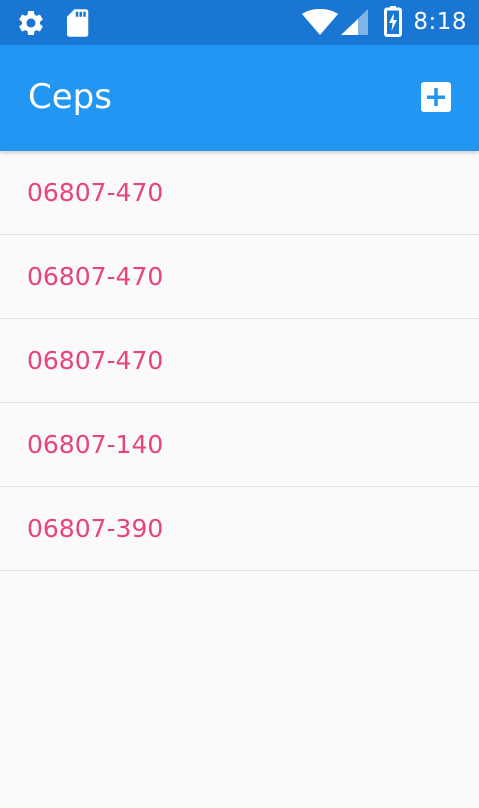  Describe the element at coordinates (239, 445) in the screenshot. I see `list-item: 06807-140` at that location.